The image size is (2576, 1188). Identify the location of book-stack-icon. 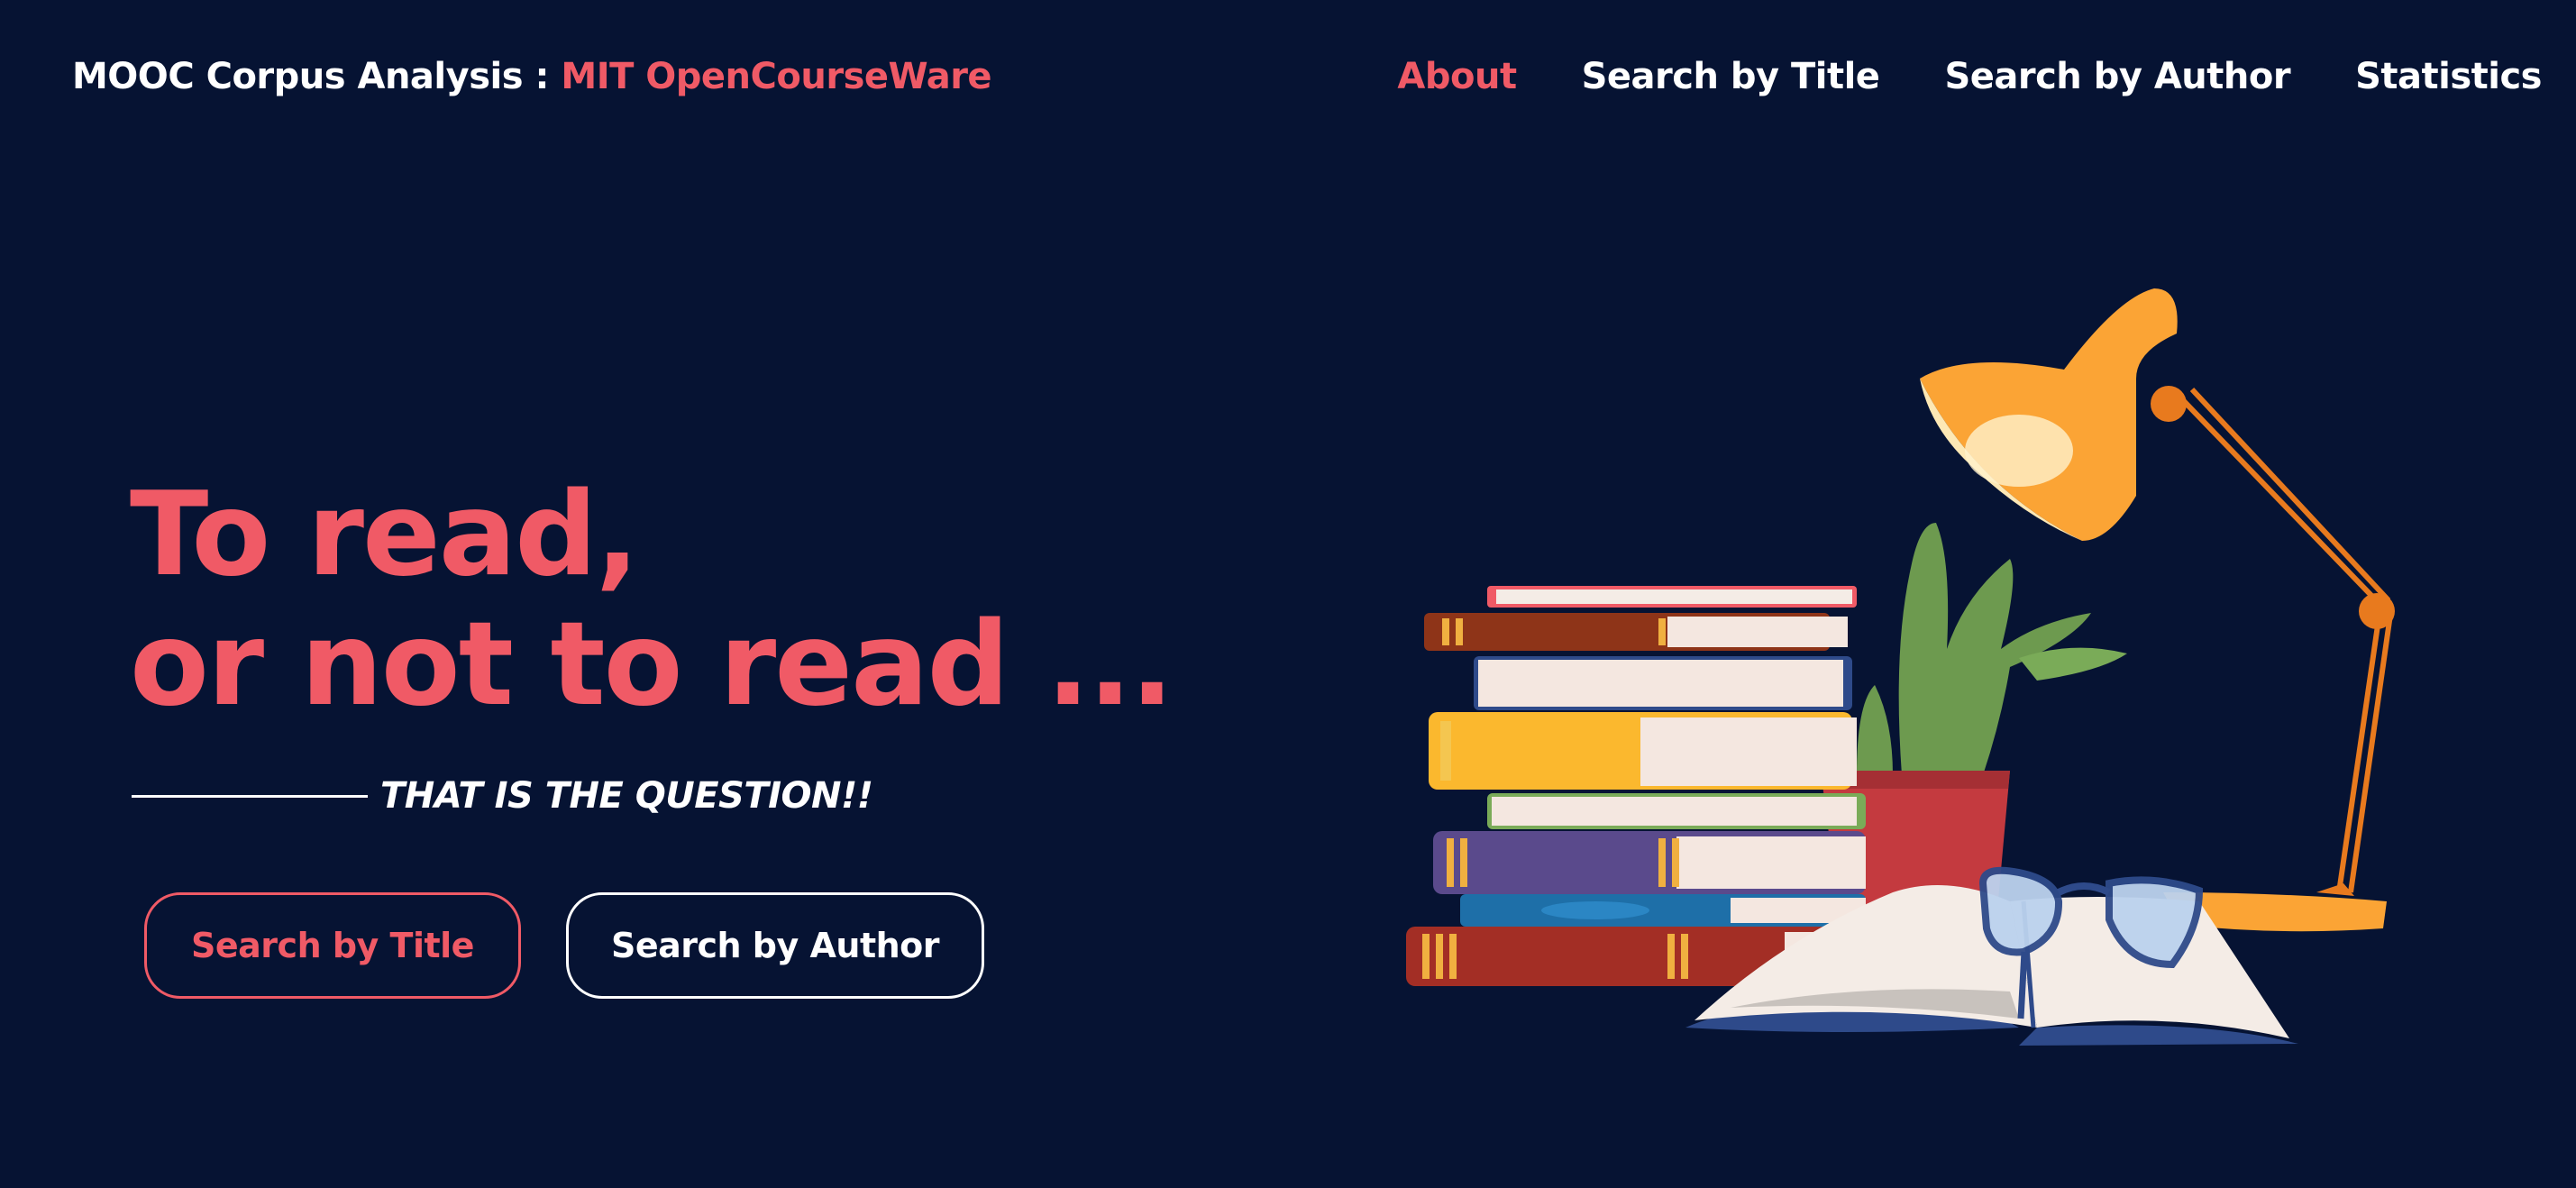
(1636, 786).